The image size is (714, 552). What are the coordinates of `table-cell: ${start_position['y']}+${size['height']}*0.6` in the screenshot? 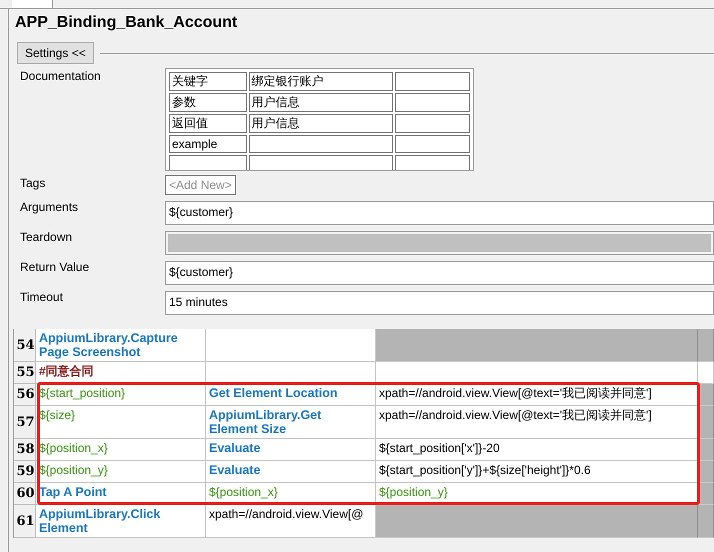 It's located at (537, 472).